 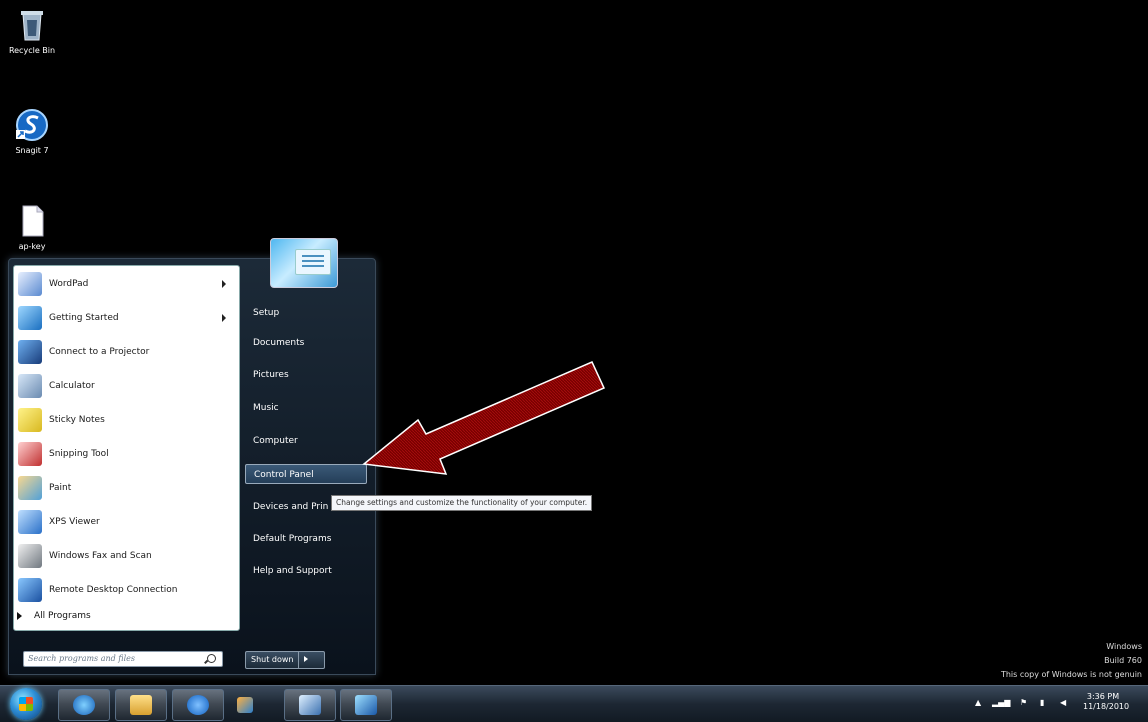 I want to click on recycle-bin-icon, so click(x=32, y=25).